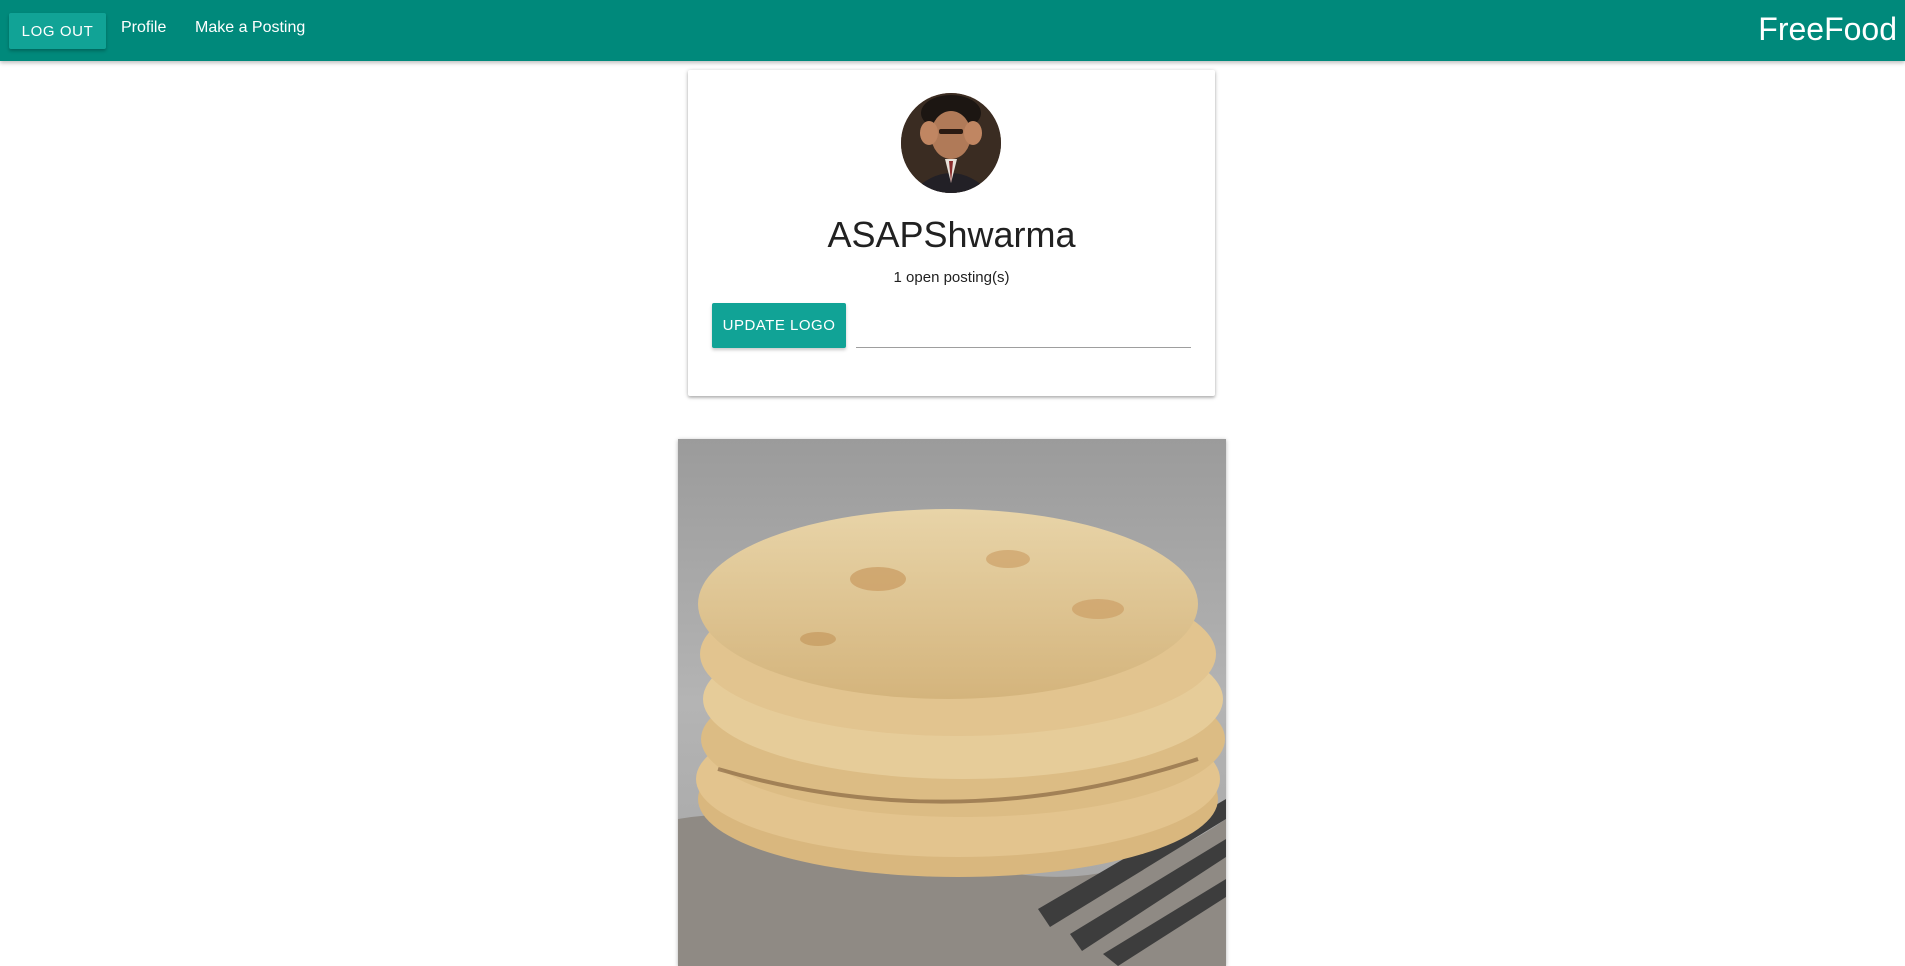 Image resolution: width=1905 pixels, height=966 pixels. Describe the element at coordinates (779, 325) in the screenshot. I see `update-logo-button: UPDATE LOGO` at that location.